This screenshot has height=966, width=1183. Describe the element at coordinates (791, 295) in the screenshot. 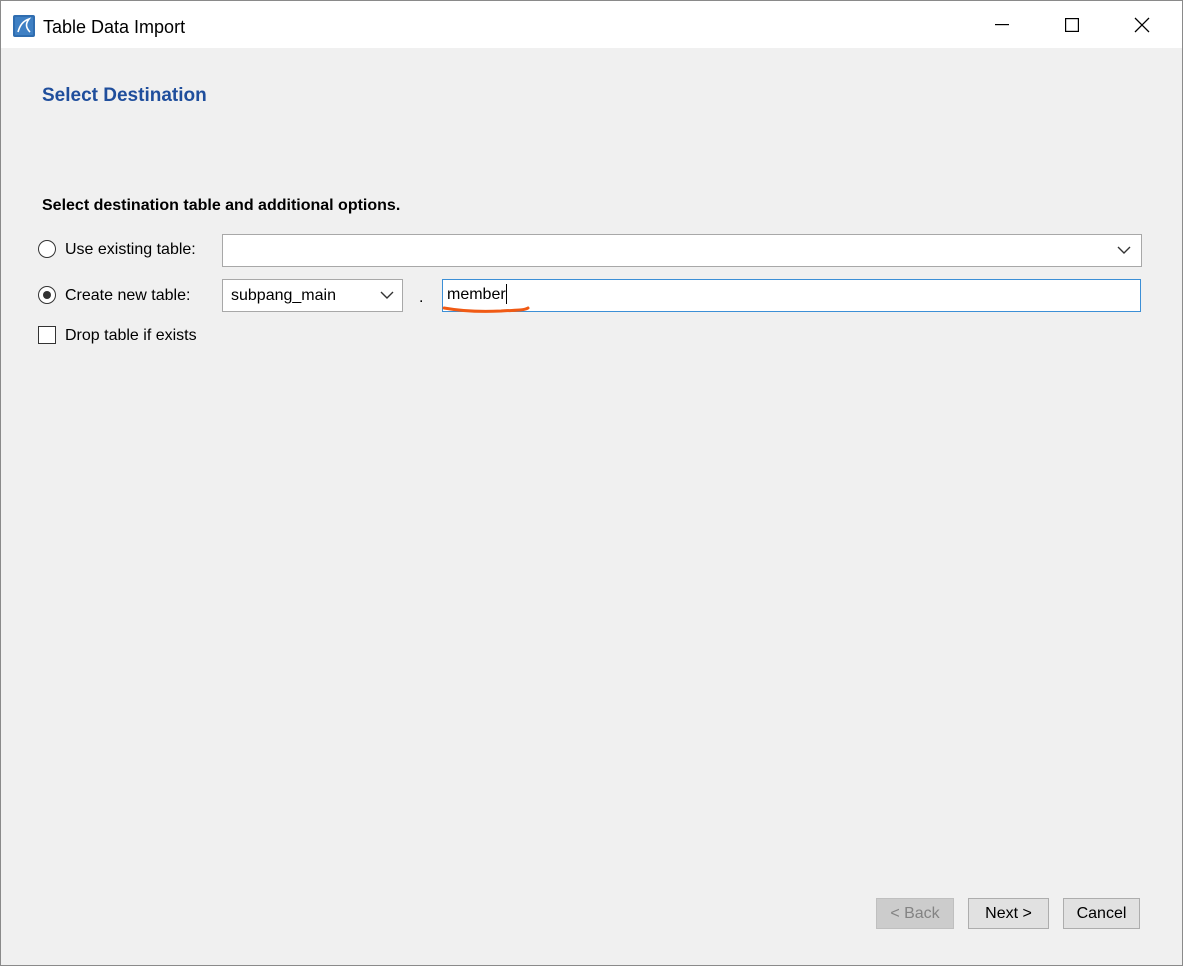

I see `new-table-name-input: member` at that location.